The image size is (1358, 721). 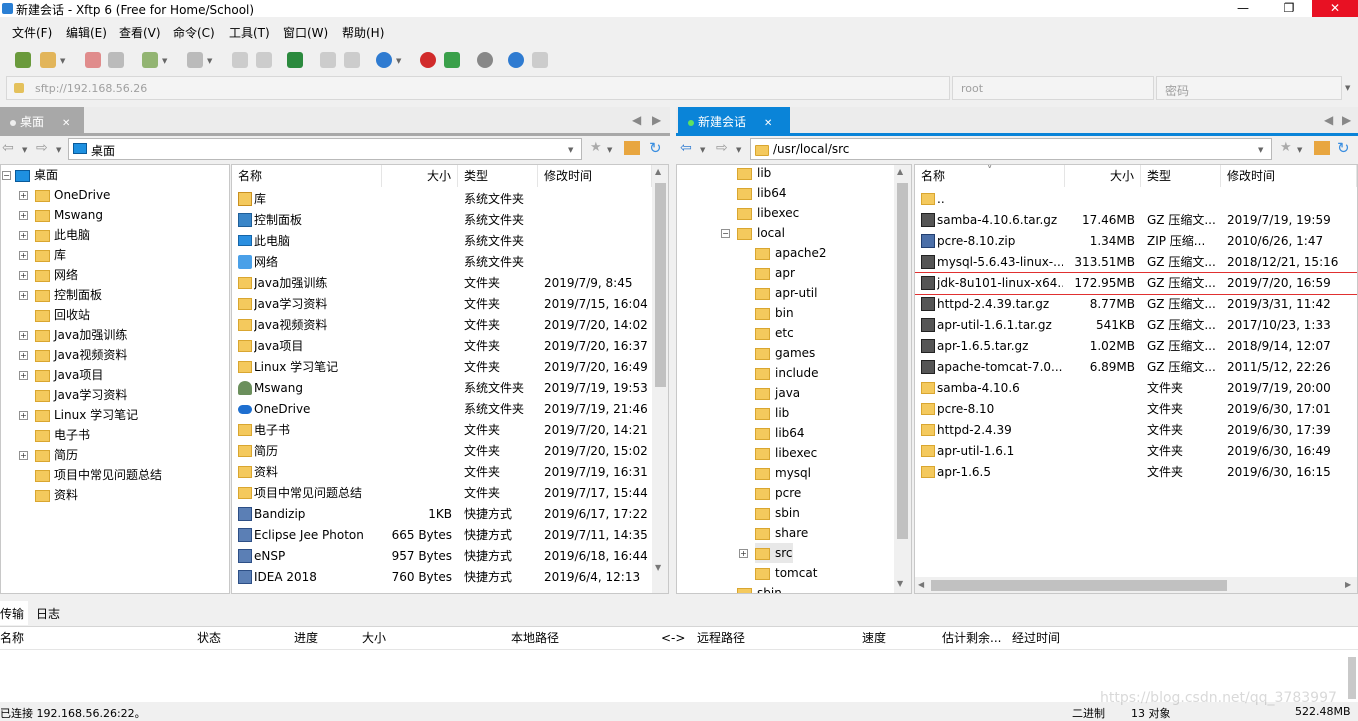 What do you see at coordinates (442, 304) in the screenshot?
I see `file-row: Java学习资料 文件夹 2019/7/15, 16:04` at bounding box center [442, 304].